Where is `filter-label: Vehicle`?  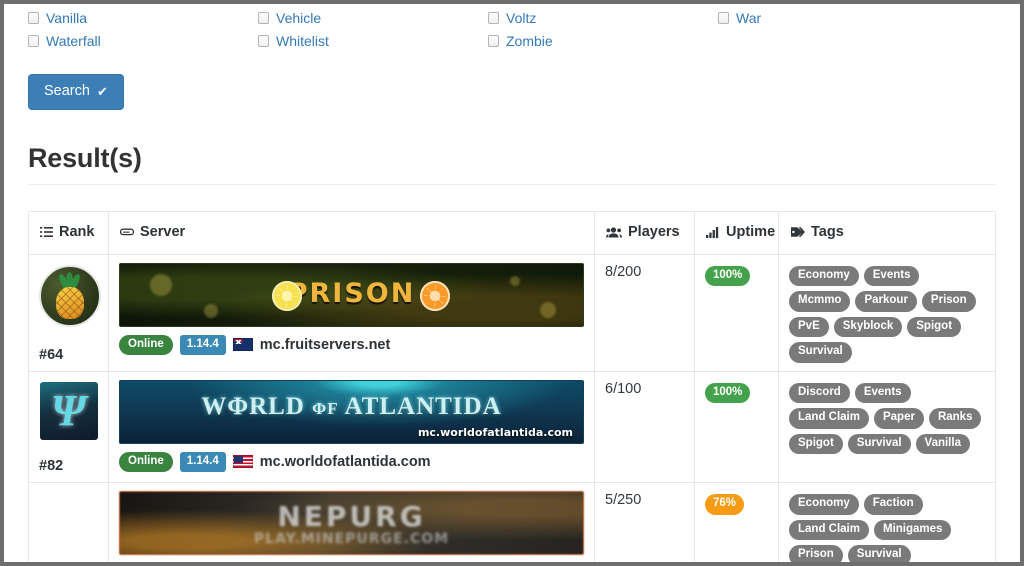
filter-label: Vehicle is located at coordinates (298, 18).